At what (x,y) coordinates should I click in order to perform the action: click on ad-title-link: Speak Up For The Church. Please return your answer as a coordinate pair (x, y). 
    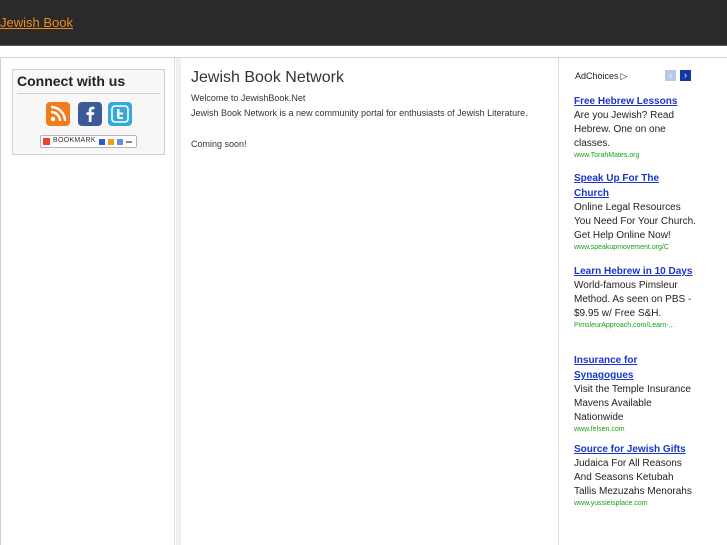
    Looking at the image, I should click on (635, 186).